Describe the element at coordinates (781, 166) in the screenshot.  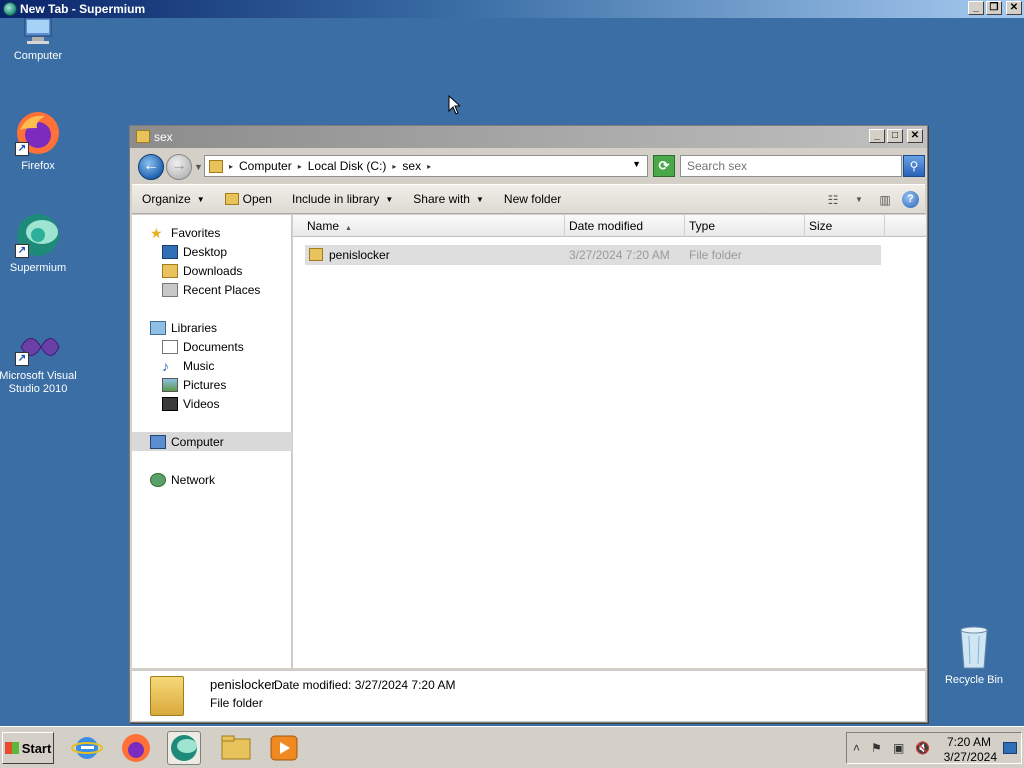
I see `search-input` at that location.